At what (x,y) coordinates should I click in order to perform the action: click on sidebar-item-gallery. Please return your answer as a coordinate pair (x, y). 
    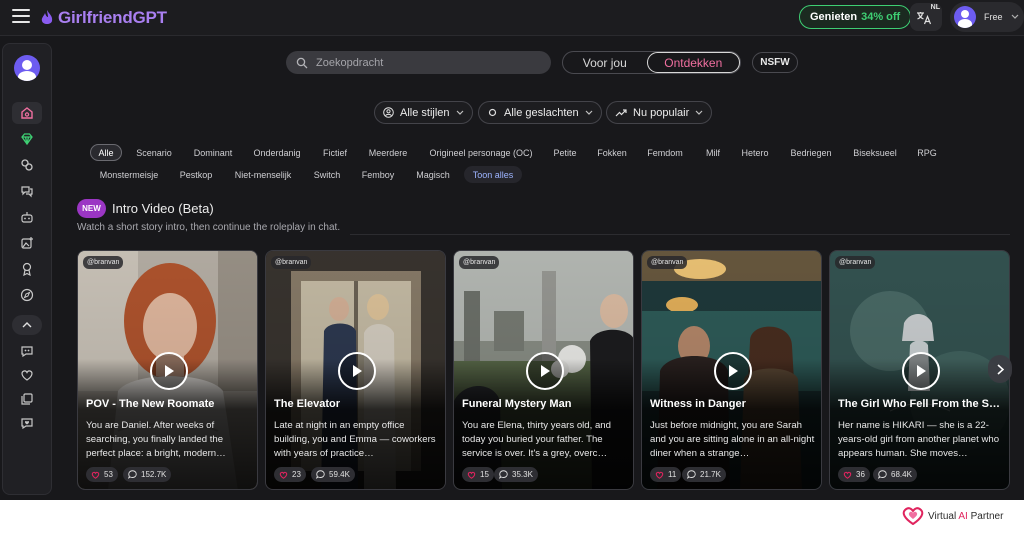
    Looking at the image, I should click on (27, 399).